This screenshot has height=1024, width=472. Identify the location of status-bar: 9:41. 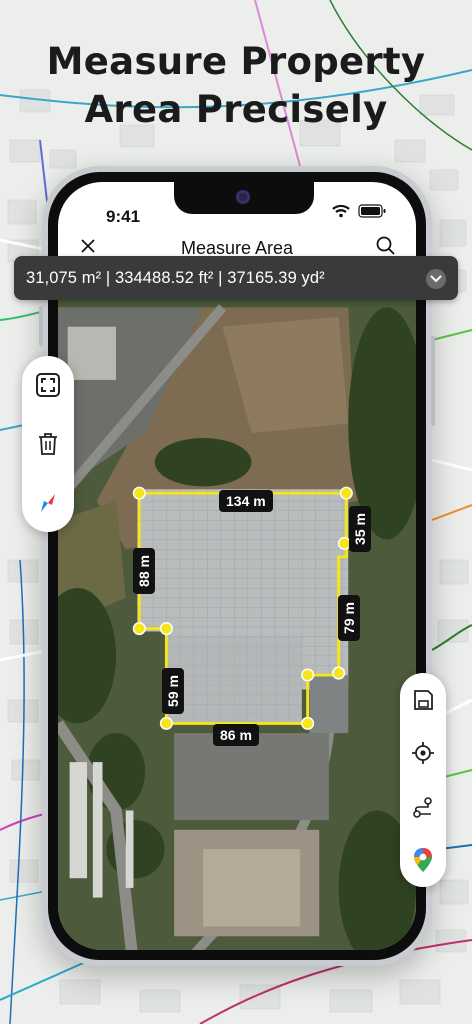
(237, 204).